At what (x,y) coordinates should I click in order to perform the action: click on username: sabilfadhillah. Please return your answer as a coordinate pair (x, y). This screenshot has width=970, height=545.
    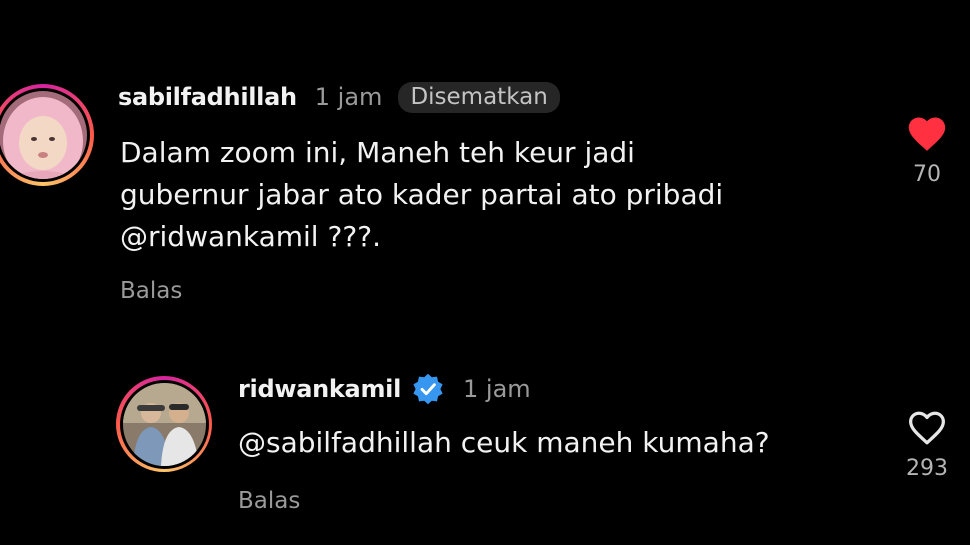
    Looking at the image, I should click on (207, 97).